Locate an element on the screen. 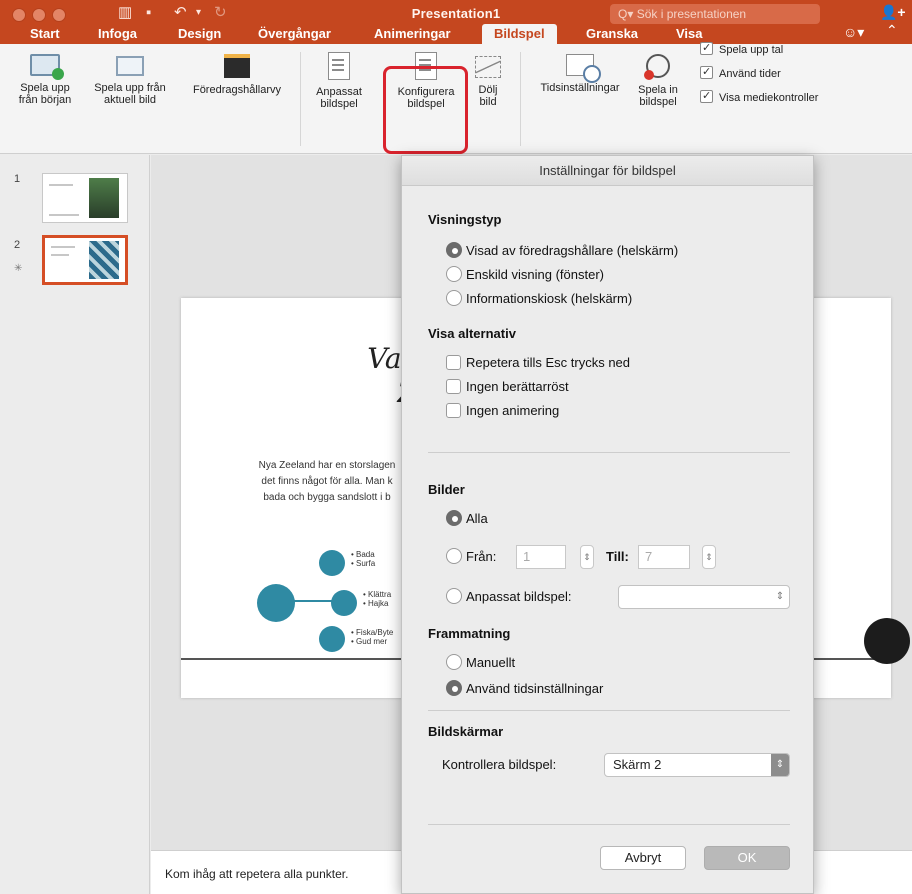 This screenshot has width=912, height=894. no-narration-label: Ingen berättarröst is located at coordinates (517, 386).